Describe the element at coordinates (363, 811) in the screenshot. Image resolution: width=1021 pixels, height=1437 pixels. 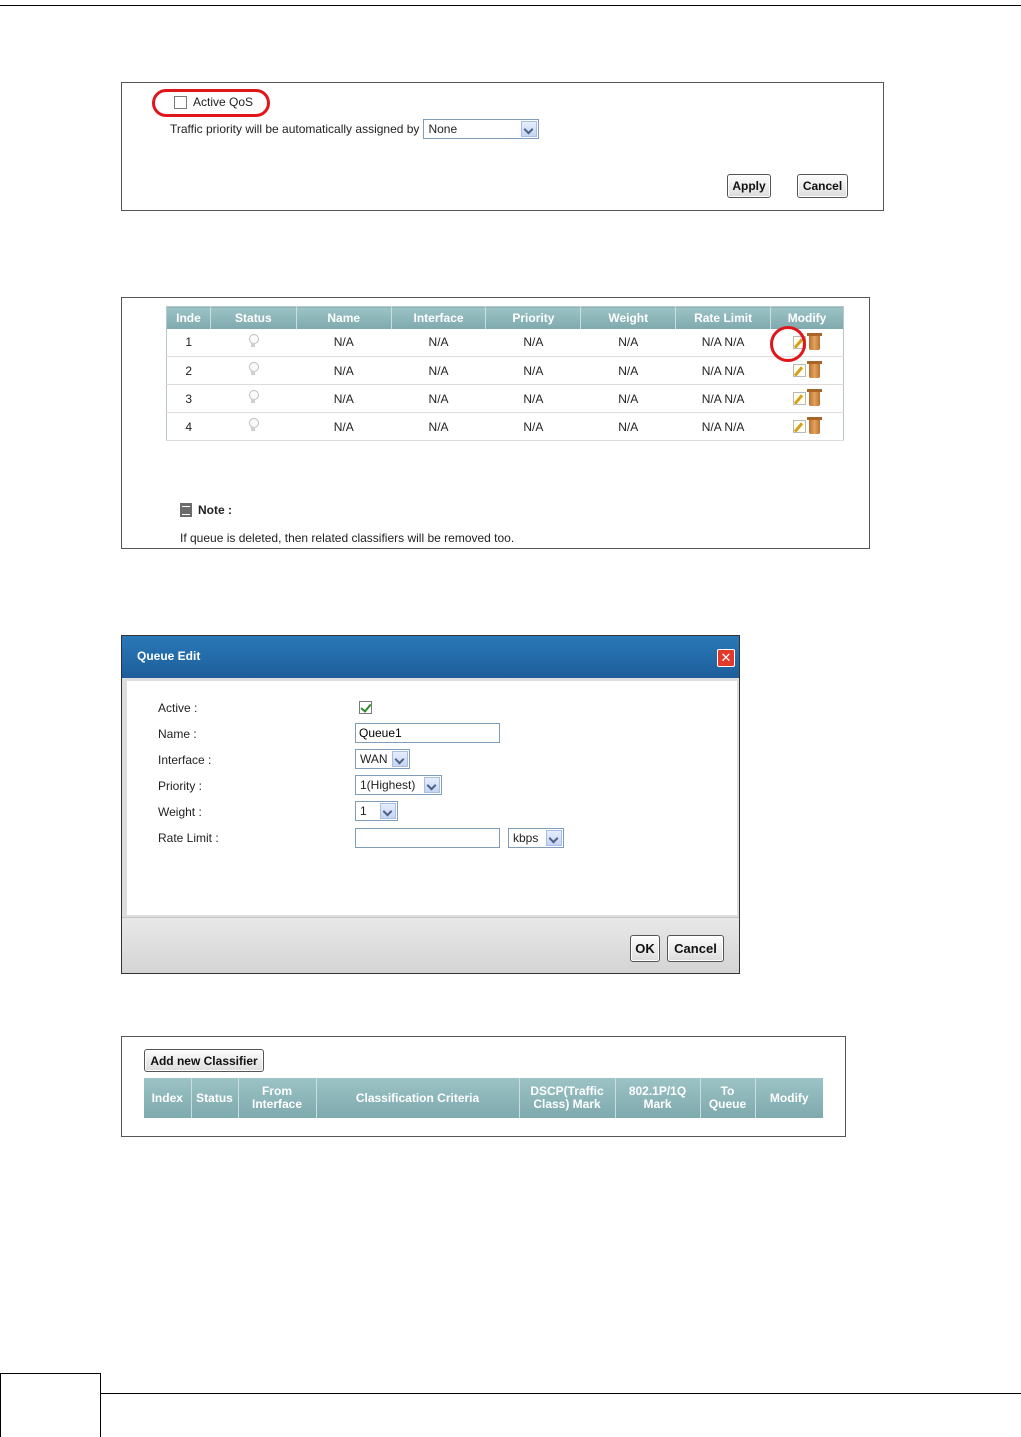
I see `weight-value: 1` at that location.